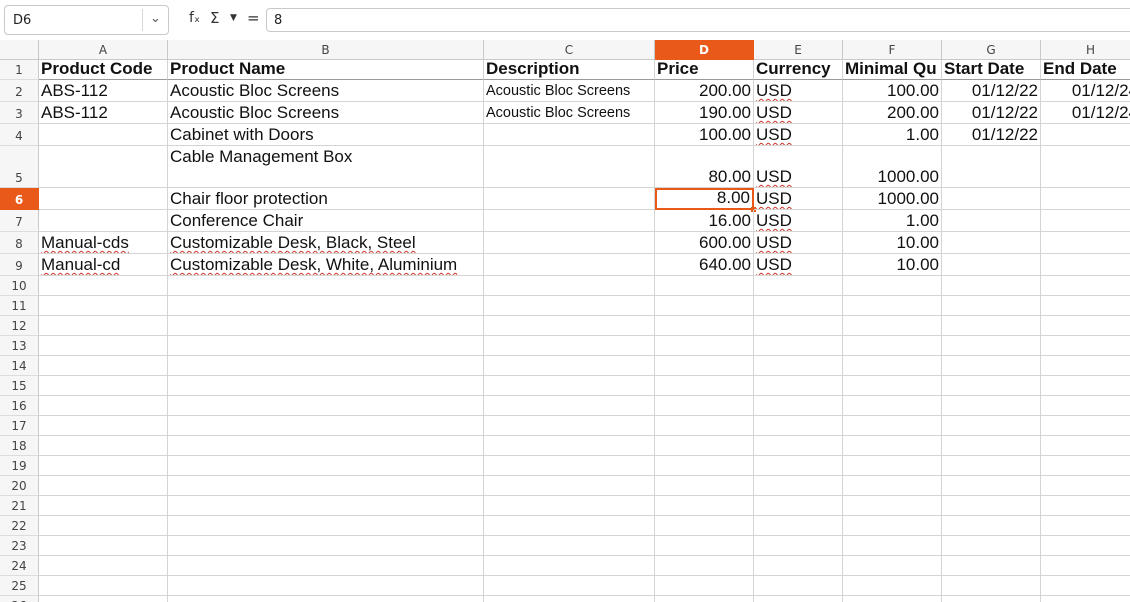 The width and height of the screenshot is (1130, 602). What do you see at coordinates (1085, 506) in the screenshot?
I see `cell-h21` at bounding box center [1085, 506].